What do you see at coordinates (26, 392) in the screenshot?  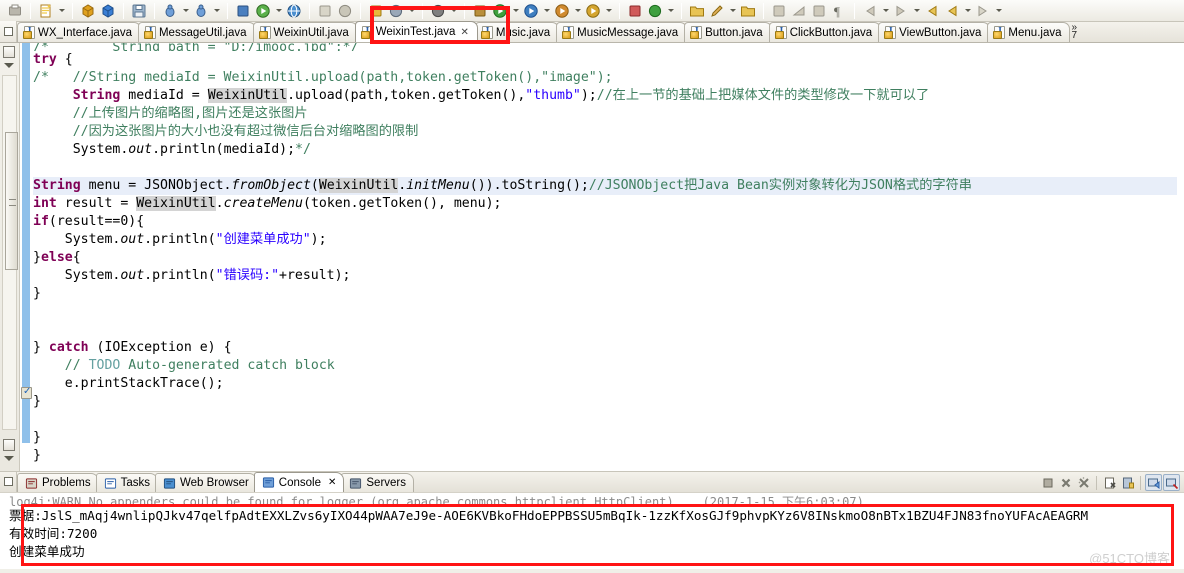 I see `task-marker-icon` at bounding box center [26, 392].